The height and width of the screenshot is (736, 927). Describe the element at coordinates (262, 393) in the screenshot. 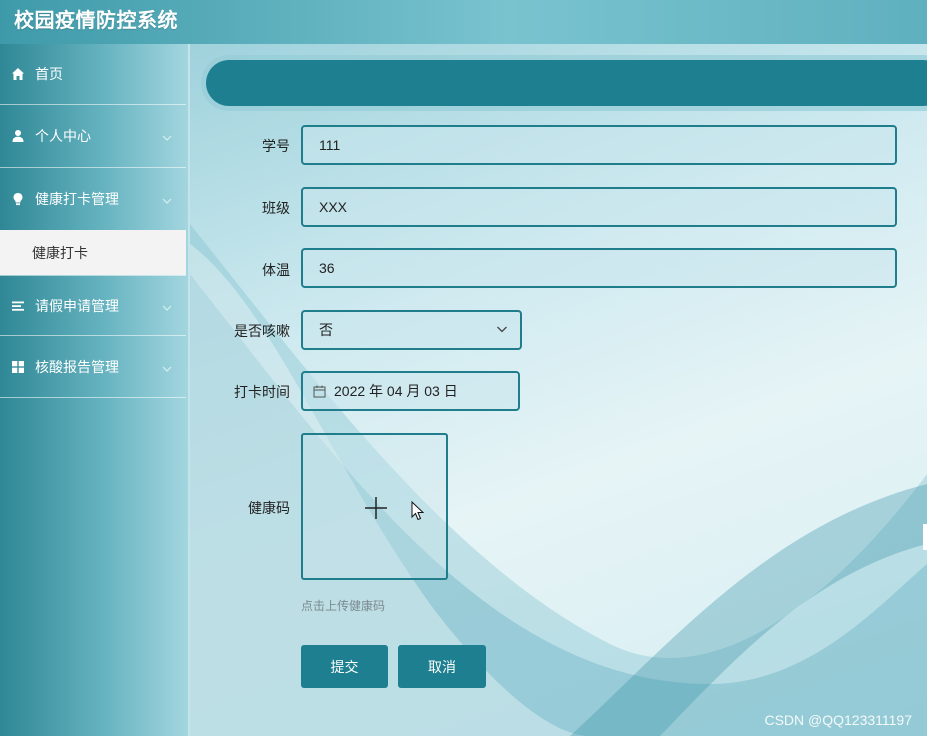

I see `checkin-time-label: 打卡时间` at that location.